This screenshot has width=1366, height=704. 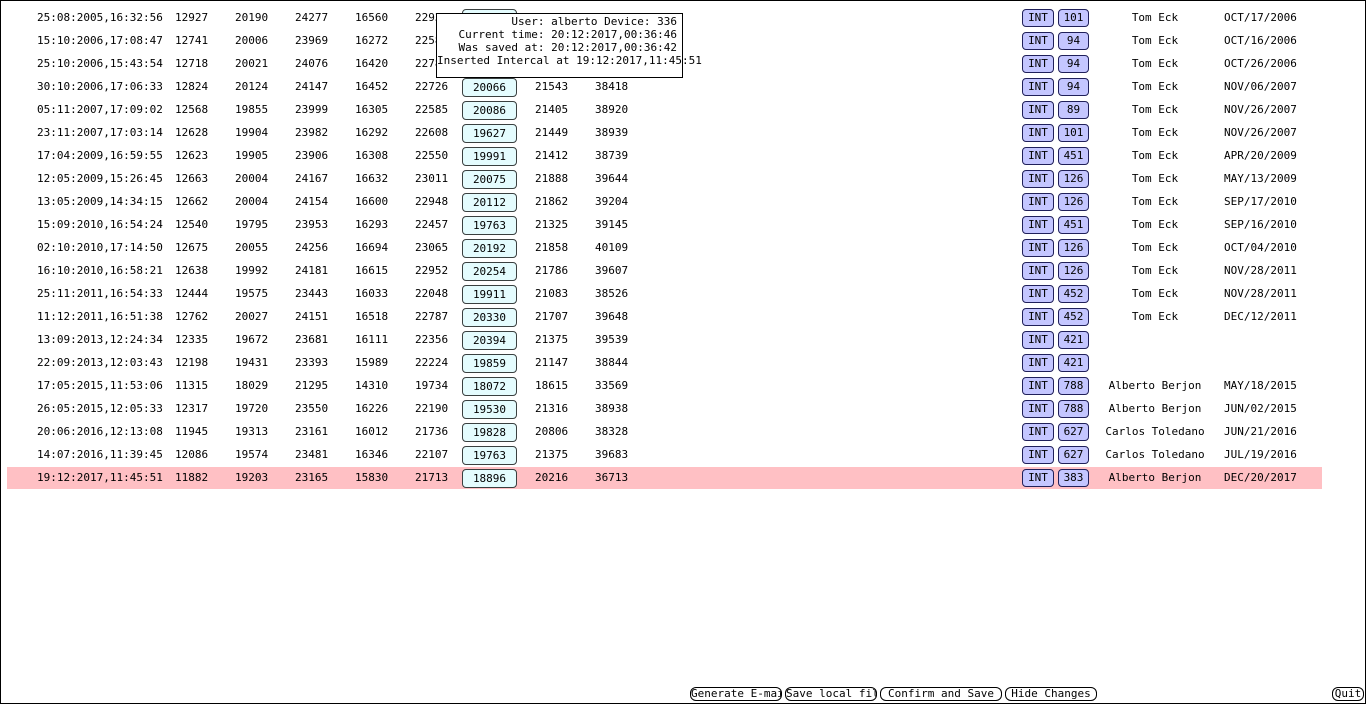 What do you see at coordinates (489, 340) in the screenshot?
I see `row-value-field: 20394` at bounding box center [489, 340].